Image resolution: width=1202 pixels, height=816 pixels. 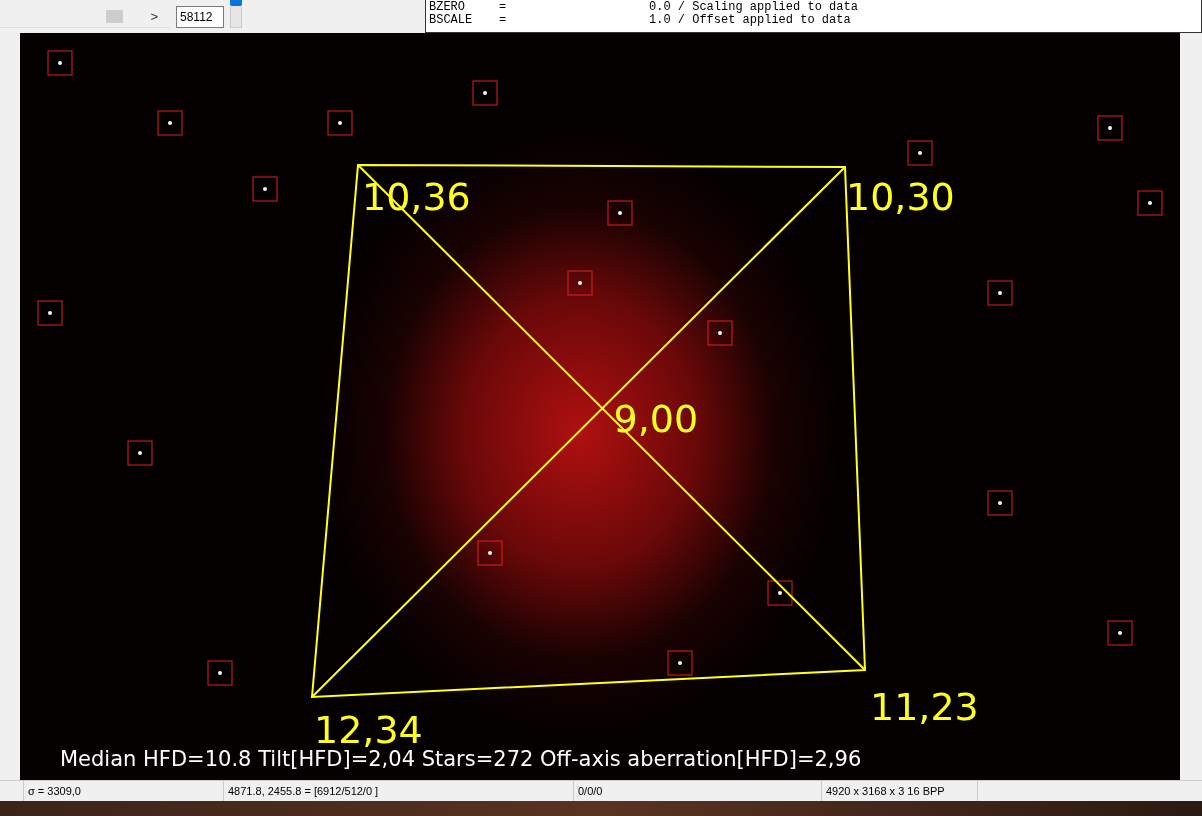 I want to click on corner-hfd-label: 10,30, so click(x=900, y=197).